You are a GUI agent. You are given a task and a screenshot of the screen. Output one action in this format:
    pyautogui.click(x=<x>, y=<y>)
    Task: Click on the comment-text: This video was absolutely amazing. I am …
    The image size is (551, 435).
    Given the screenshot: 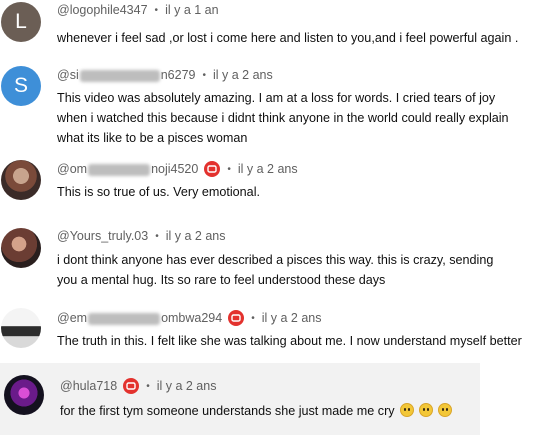 What is the action you would take?
    pyautogui.click(x=283, y=118)
    